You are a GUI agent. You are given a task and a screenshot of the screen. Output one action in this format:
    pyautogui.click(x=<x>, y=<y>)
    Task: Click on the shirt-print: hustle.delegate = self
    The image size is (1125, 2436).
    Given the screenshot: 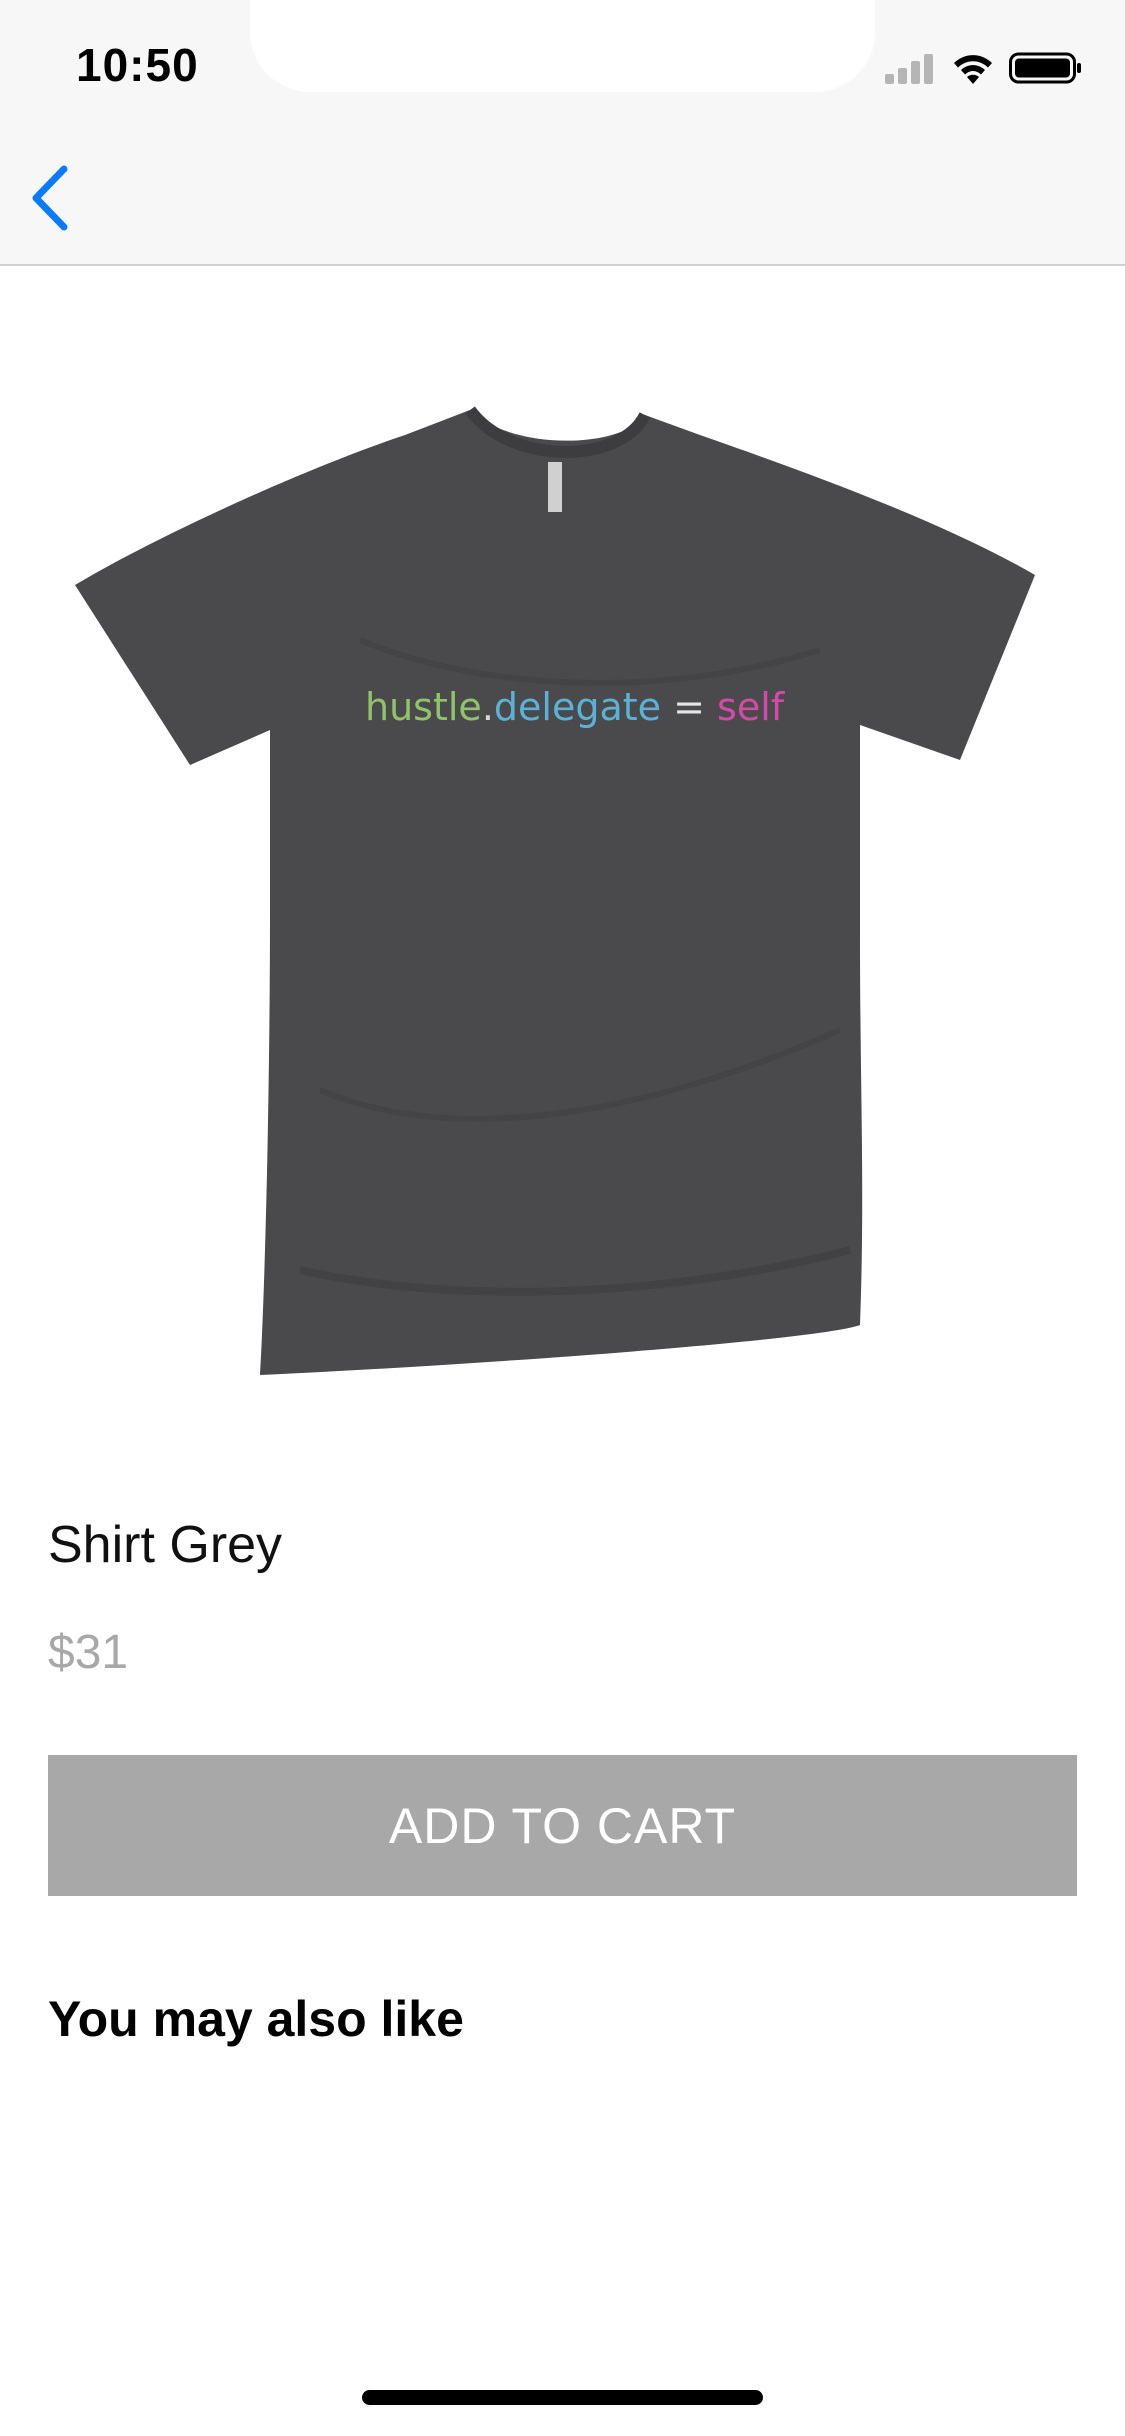 What is the action you would take?
    pyautogui.click(x=574, y=707)
    